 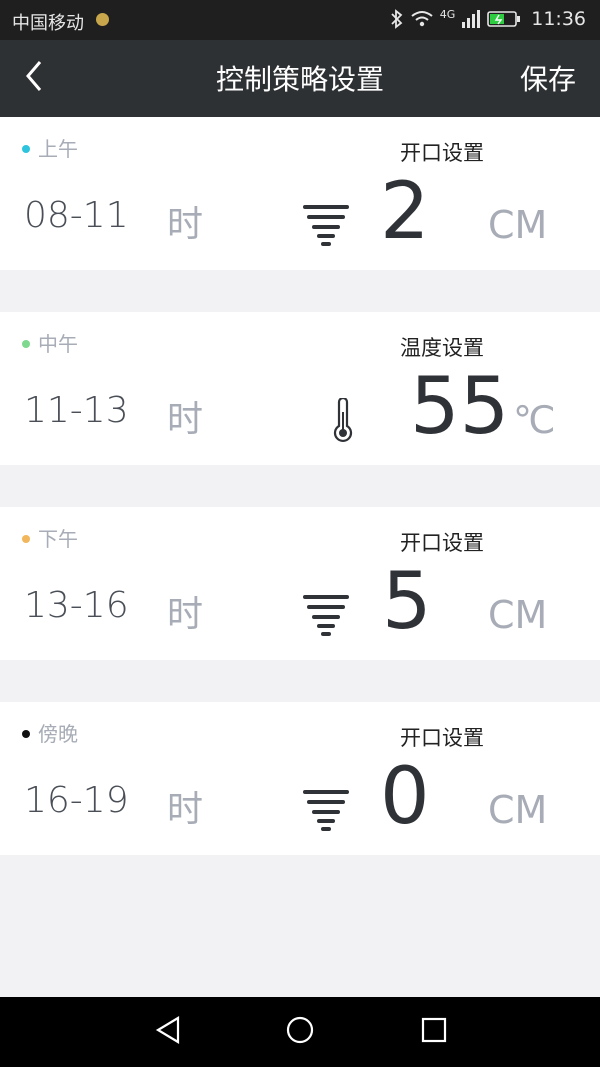 What do you see at coordinates (405, 212) in the screenshot?
I see `setting-value: 2` at bounding box center [405, 212].